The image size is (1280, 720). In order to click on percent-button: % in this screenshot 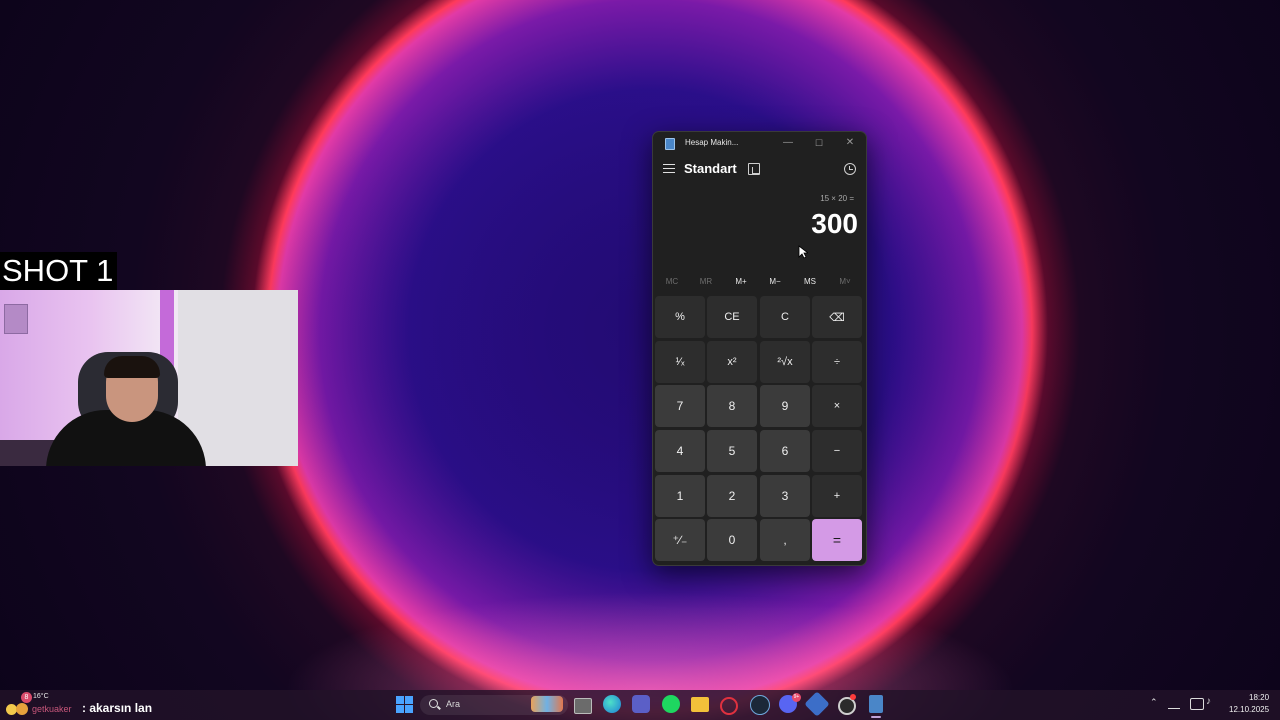, I will do `click(680, 317)`.